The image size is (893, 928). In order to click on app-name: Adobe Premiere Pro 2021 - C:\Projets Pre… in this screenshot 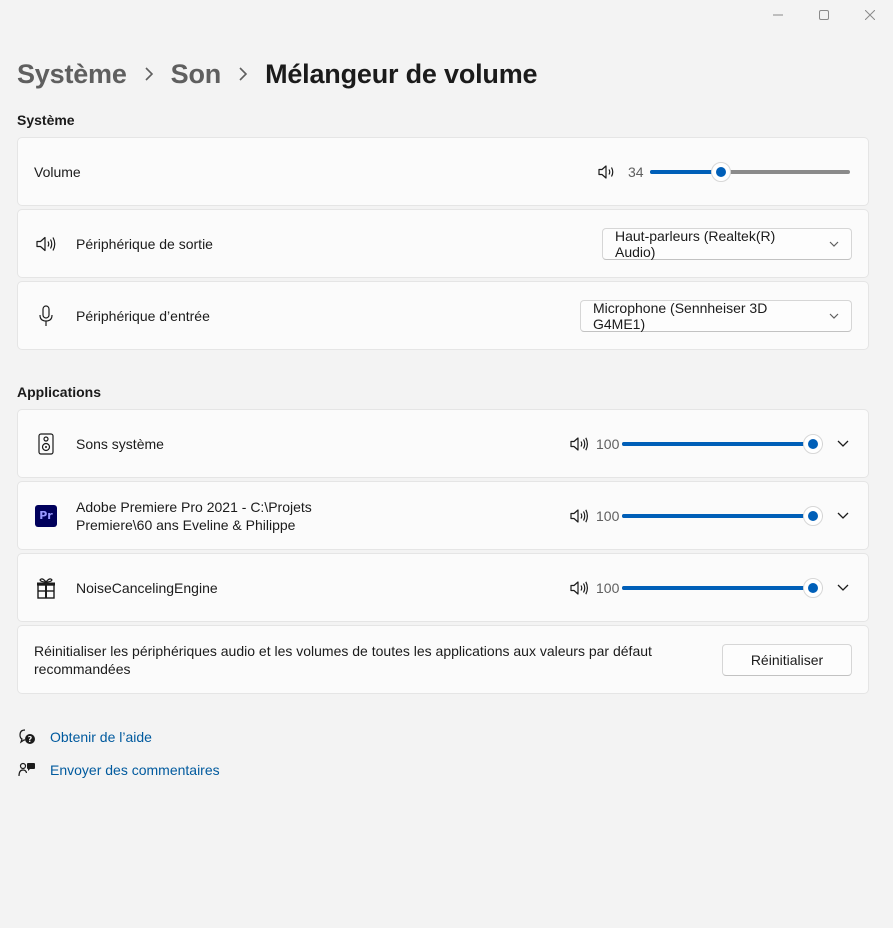, I will do `click(194, 516)`.